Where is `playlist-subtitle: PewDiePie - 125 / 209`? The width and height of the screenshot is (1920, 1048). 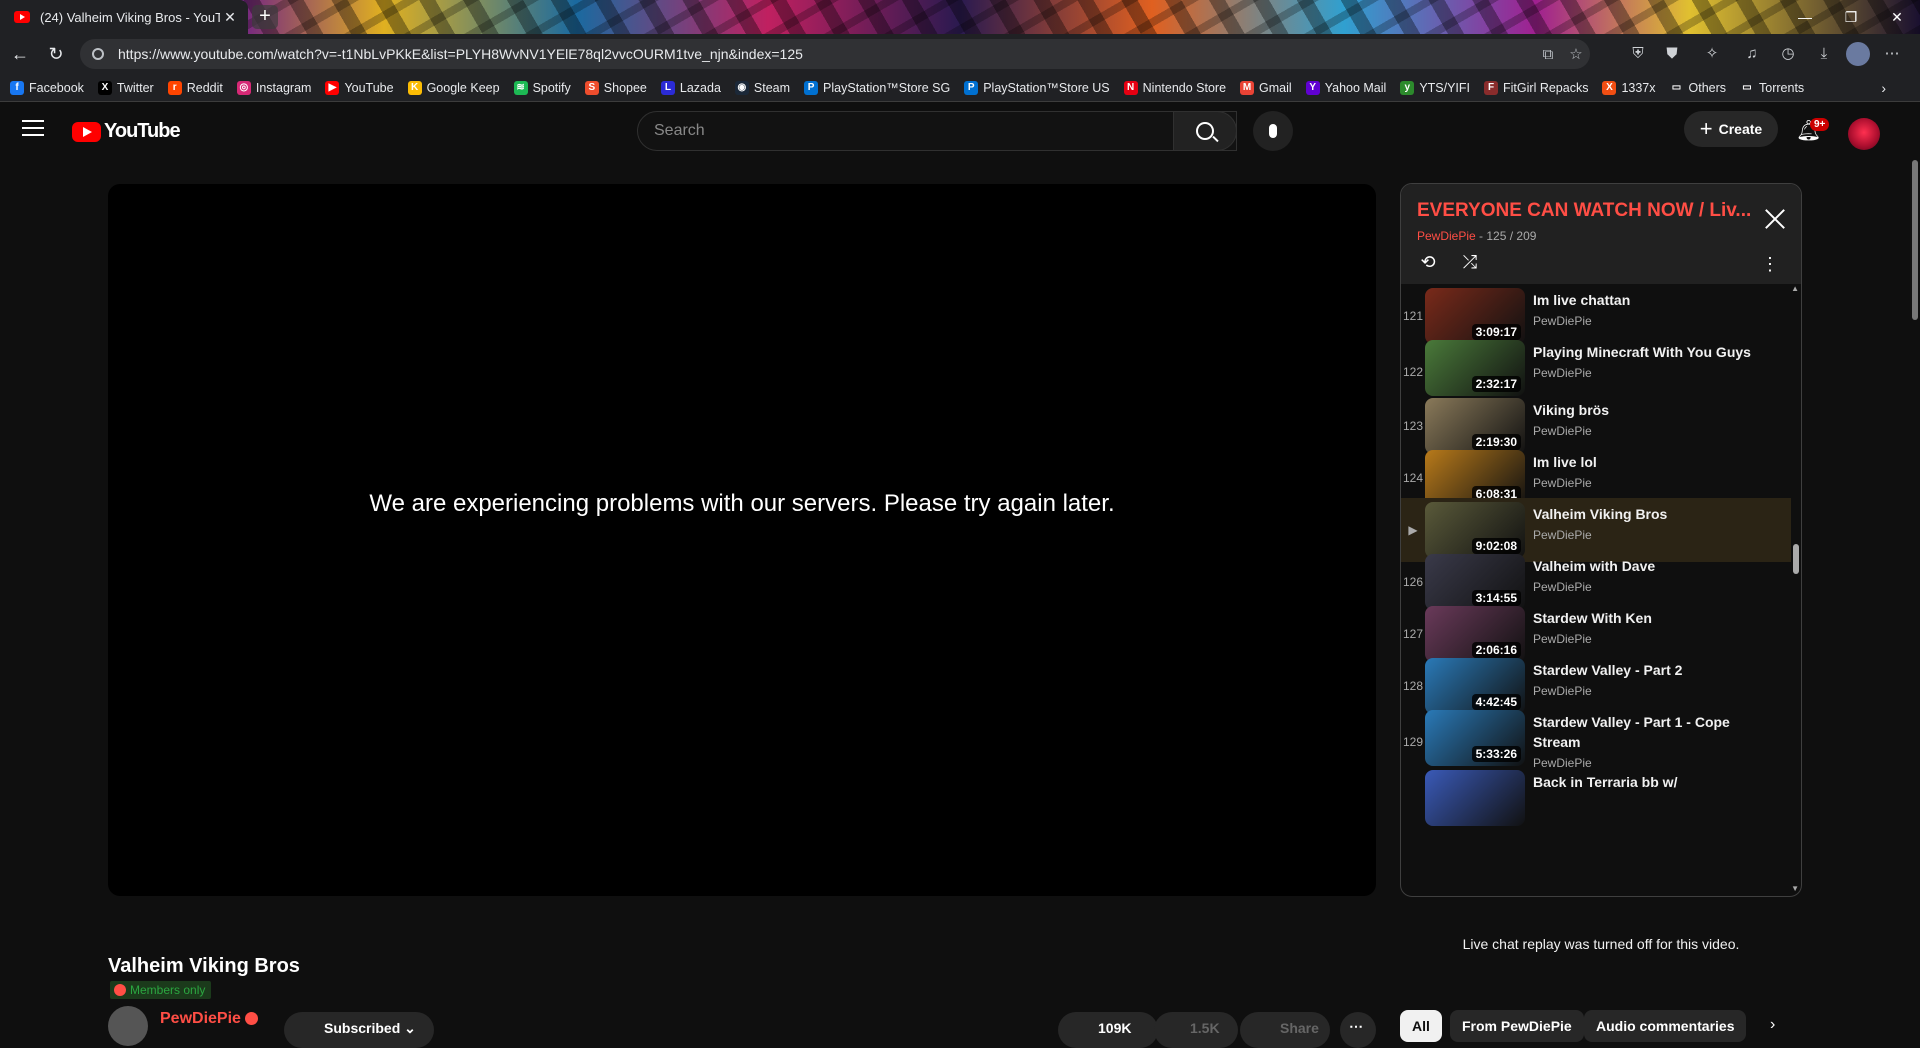
playlist-subtitle: PewDiePie - 125 / 209 is located at coordinates (1477, 236).